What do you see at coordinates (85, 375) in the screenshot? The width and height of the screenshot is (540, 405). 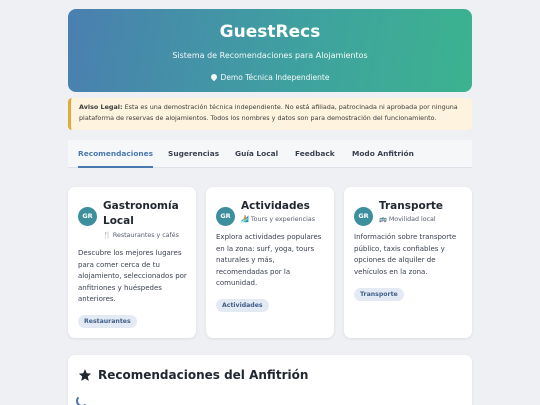 I see `star-icon` at bounding box center [85, 375].